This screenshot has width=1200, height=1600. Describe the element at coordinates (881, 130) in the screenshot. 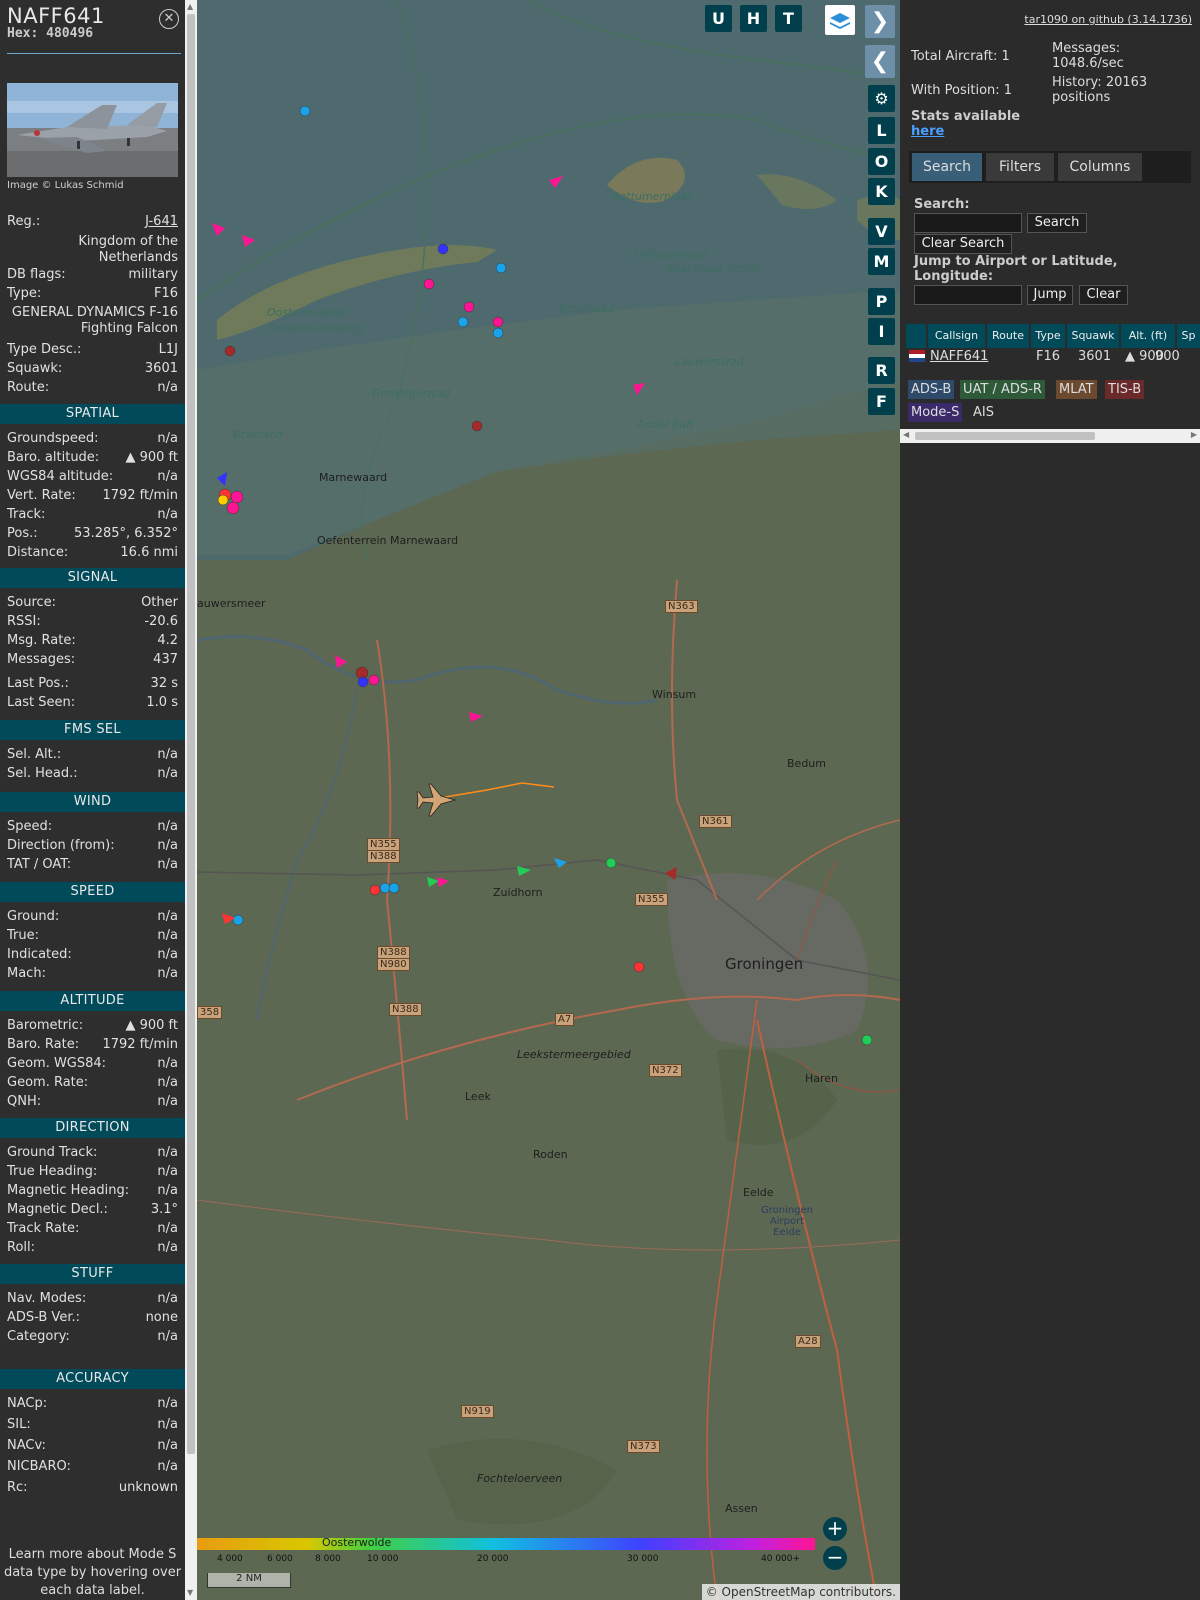

I see `map-button-l: L` at that location.